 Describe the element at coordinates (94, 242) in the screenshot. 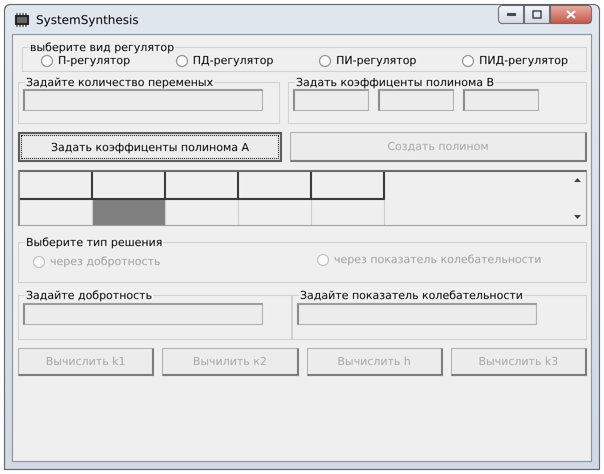

I see `group-title: Выберите тип решения` at that location.